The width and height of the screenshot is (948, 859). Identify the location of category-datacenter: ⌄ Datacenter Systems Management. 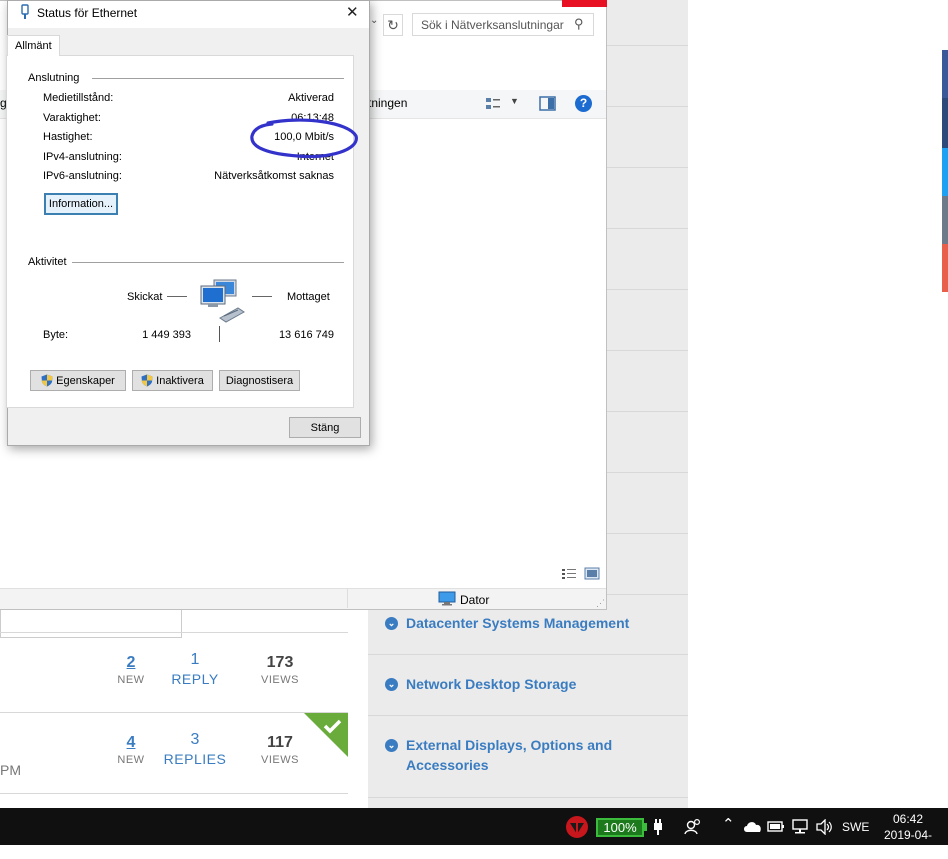
(525, 623).